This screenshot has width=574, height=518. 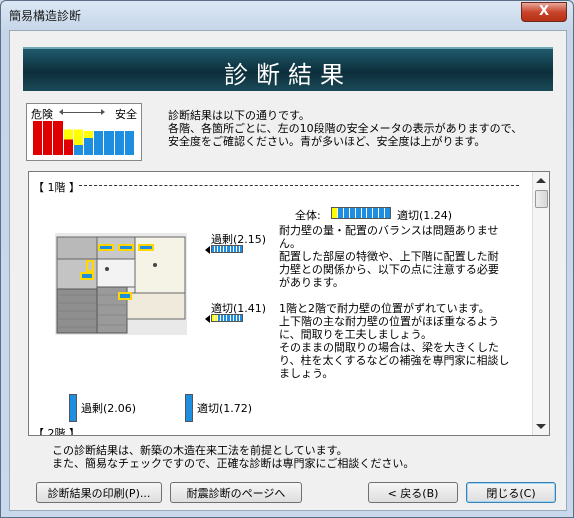 What do you see at coordinates (327, 141) in the screenshot?
I see `description-line: 安全度をご確認ください。青が多いほど、安全度は上がります。` at bounding box center [327, 141].